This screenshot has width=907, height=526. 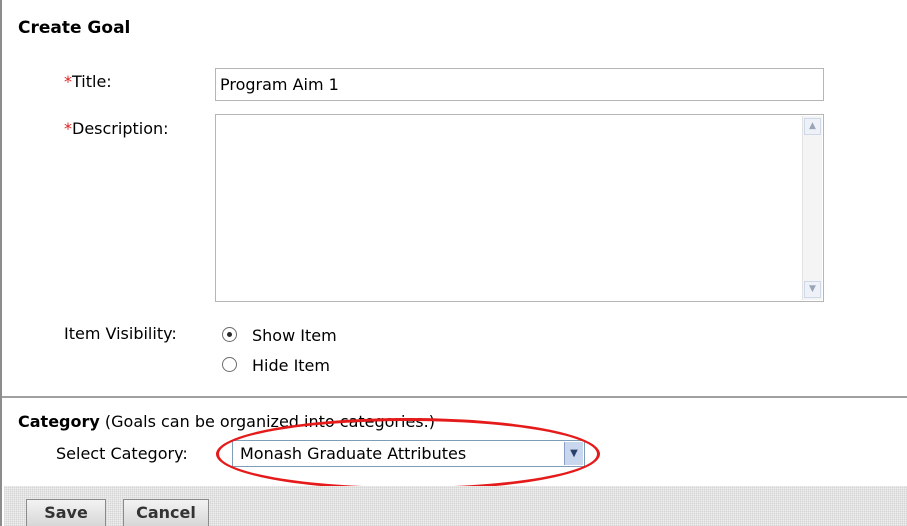 I want to click on save-button: Save, so click(x=66, y=512).